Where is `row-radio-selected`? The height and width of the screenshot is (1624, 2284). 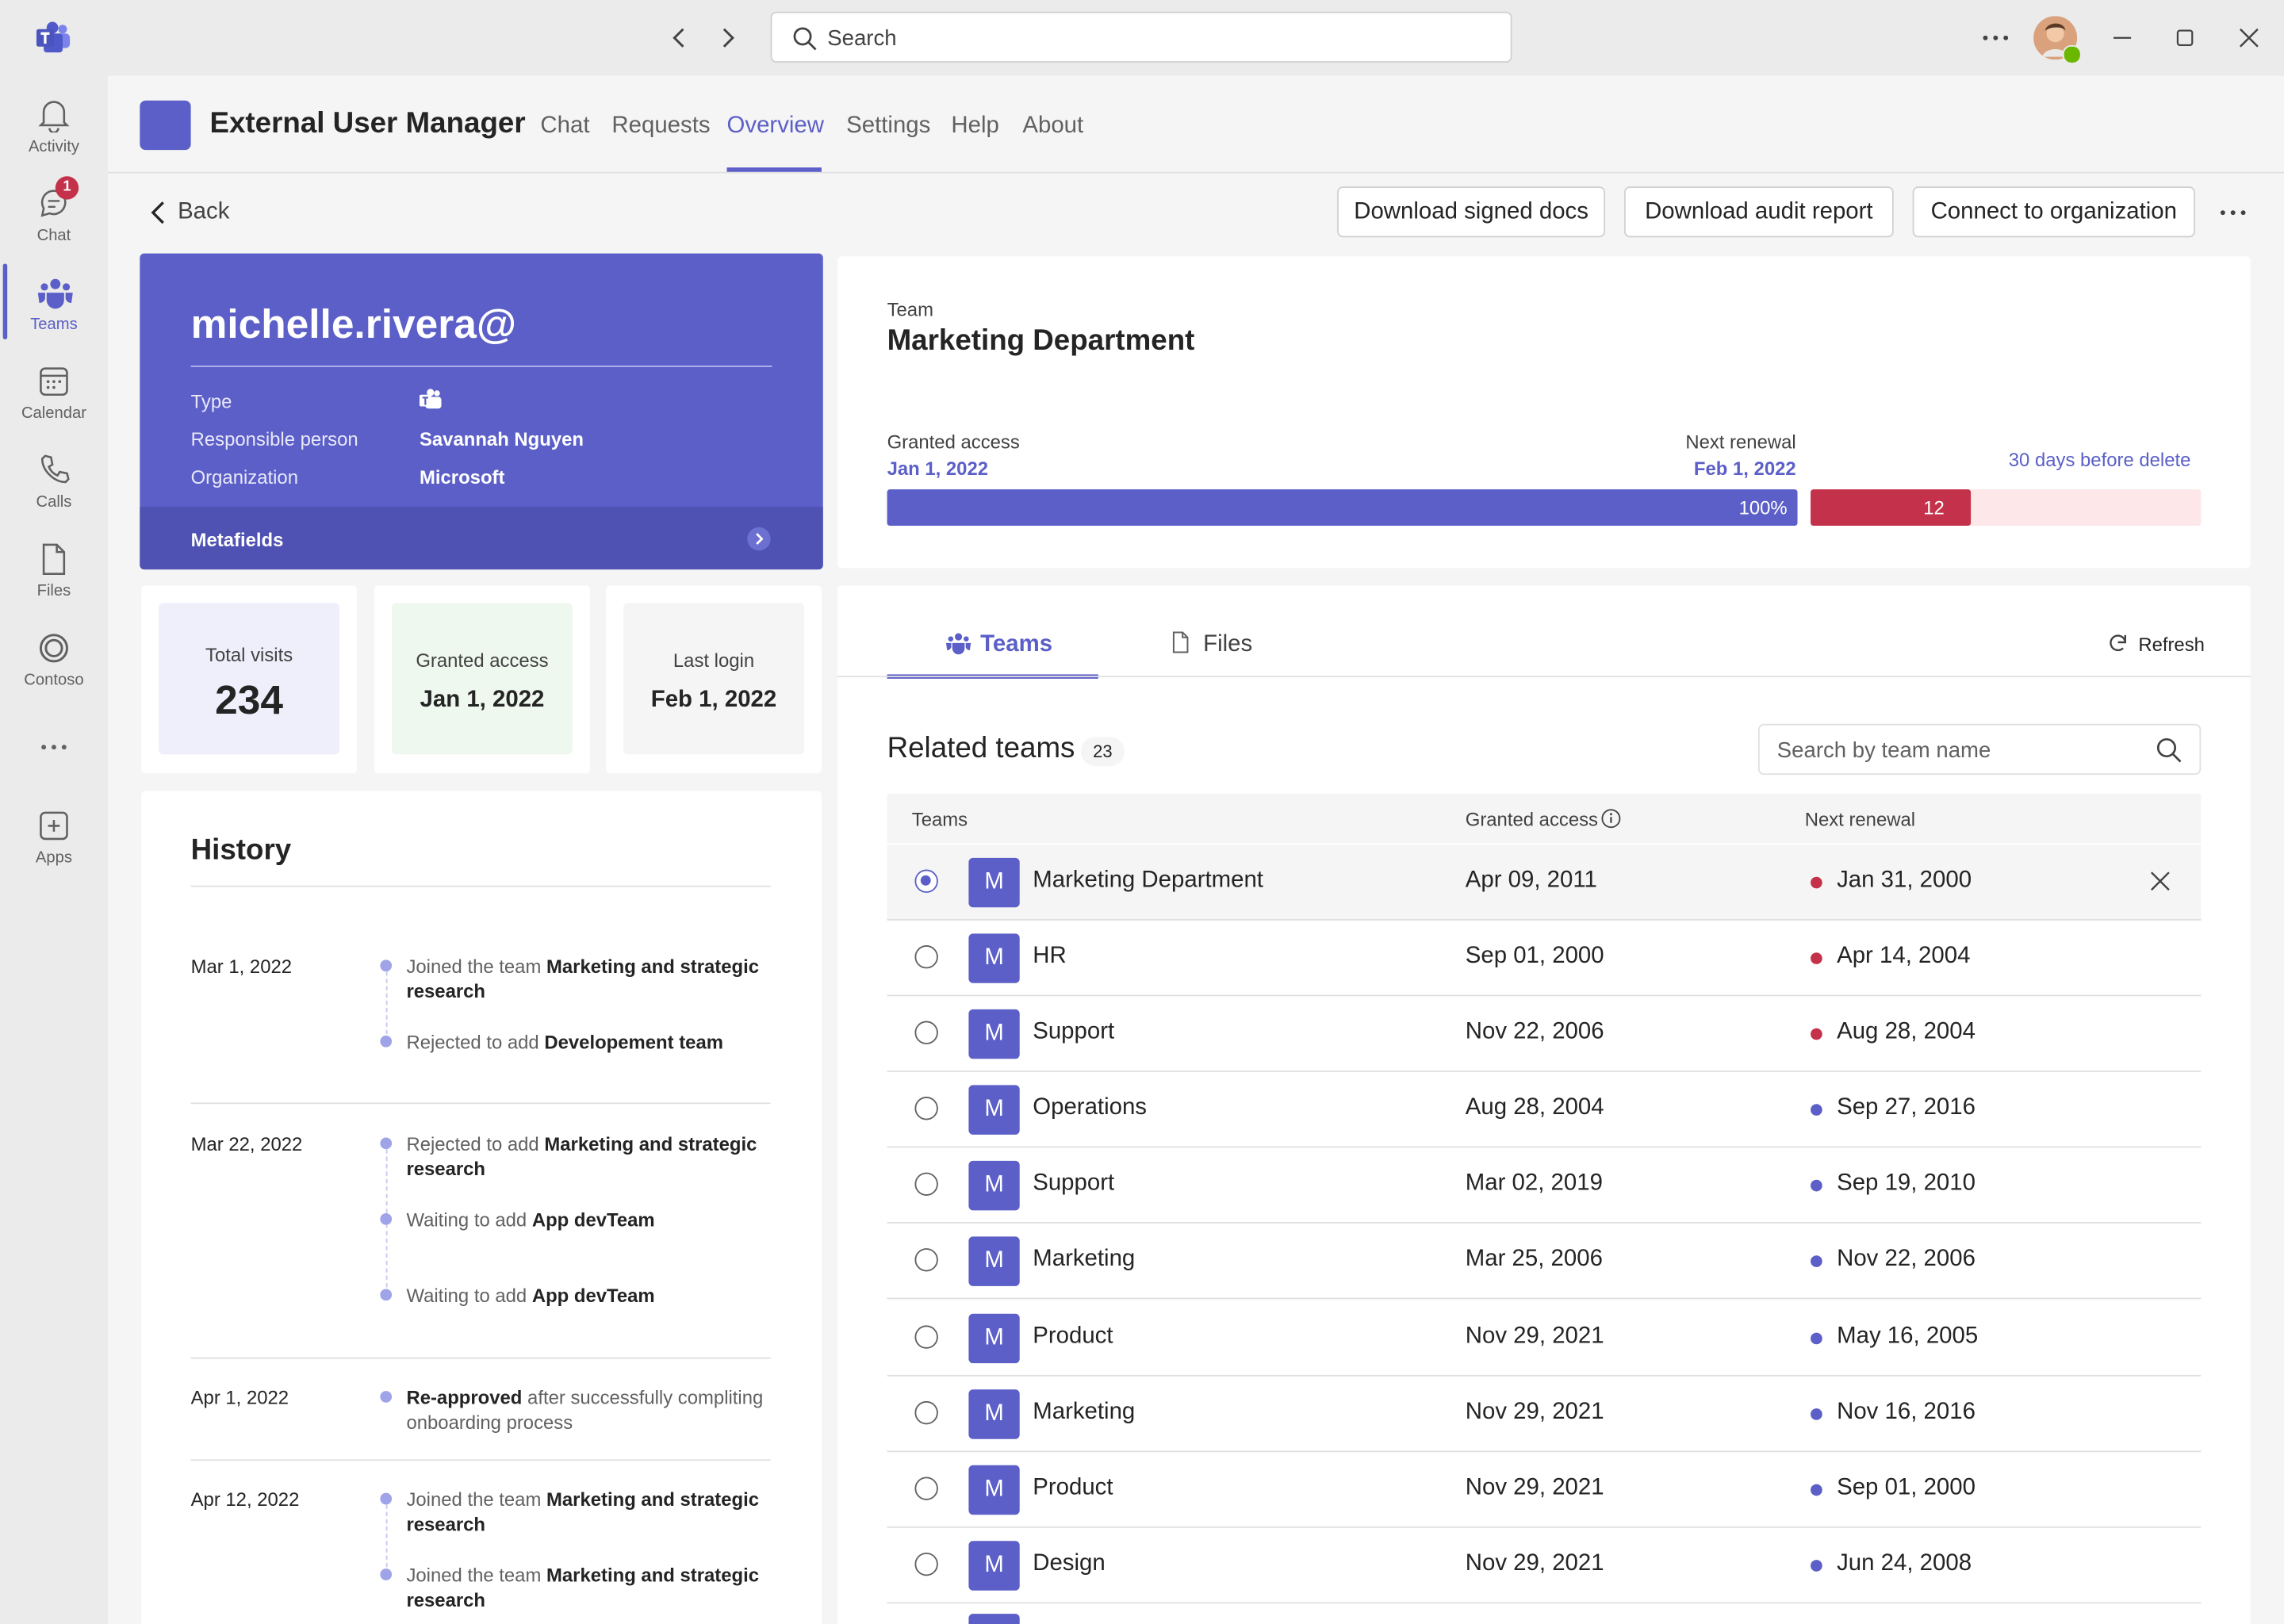
row-radio-selected is located at coordinates (926, 881).